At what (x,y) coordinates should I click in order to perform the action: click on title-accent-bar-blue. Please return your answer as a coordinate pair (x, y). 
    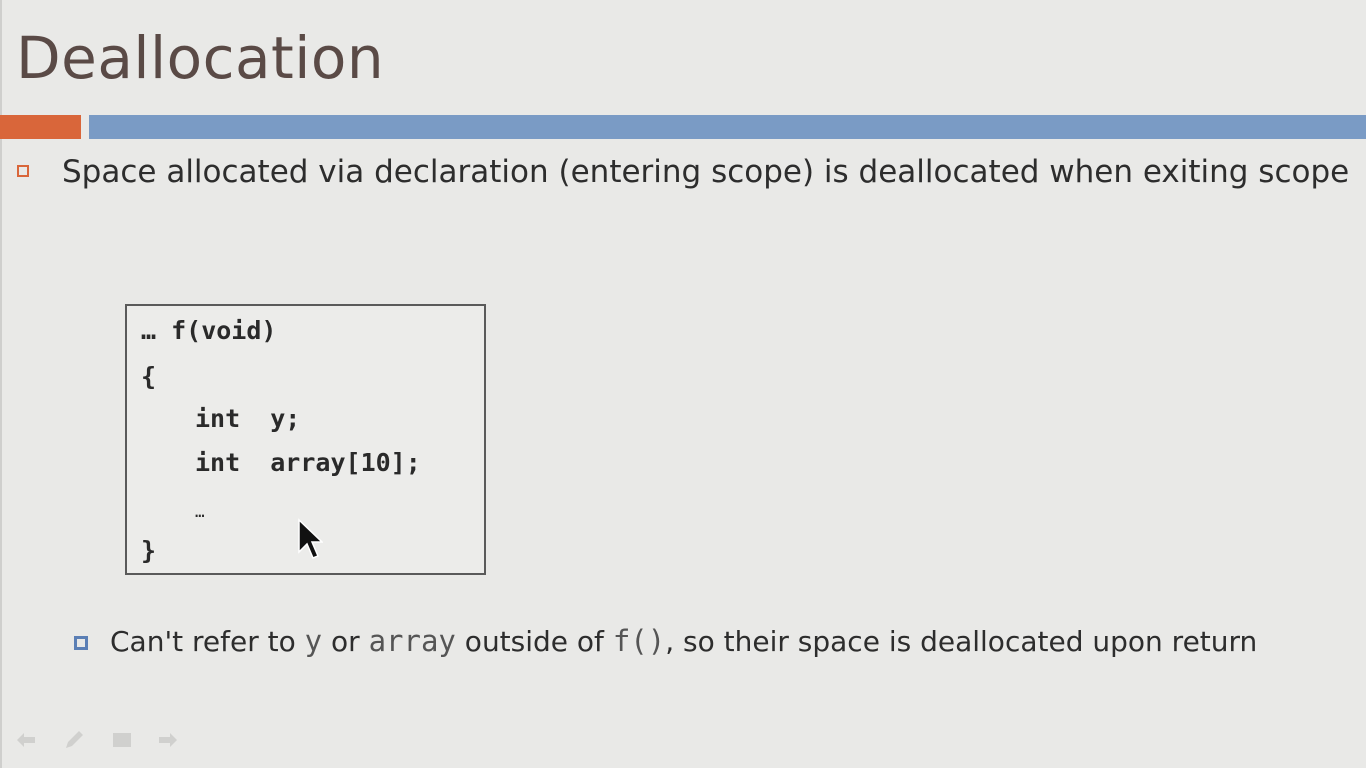
    Looking at the image, I should click on (727, 127).